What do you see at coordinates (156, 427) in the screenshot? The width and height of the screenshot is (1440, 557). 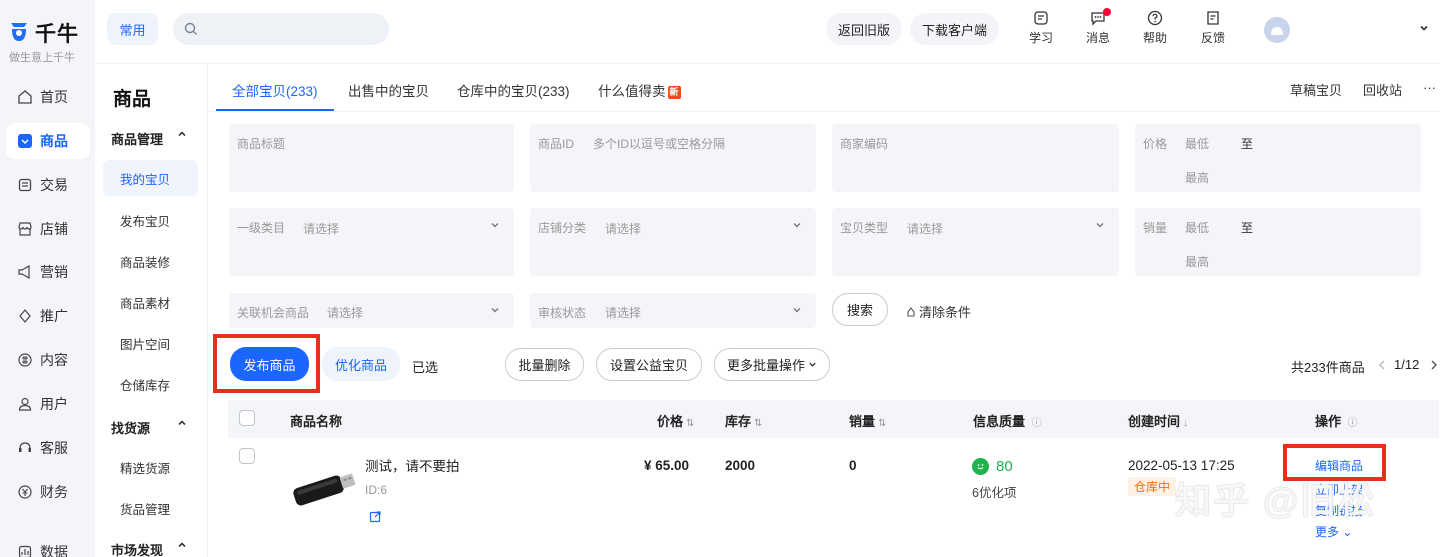 I see `subnav-group-sourcing: 找货源` at bounding box center [156, 427].